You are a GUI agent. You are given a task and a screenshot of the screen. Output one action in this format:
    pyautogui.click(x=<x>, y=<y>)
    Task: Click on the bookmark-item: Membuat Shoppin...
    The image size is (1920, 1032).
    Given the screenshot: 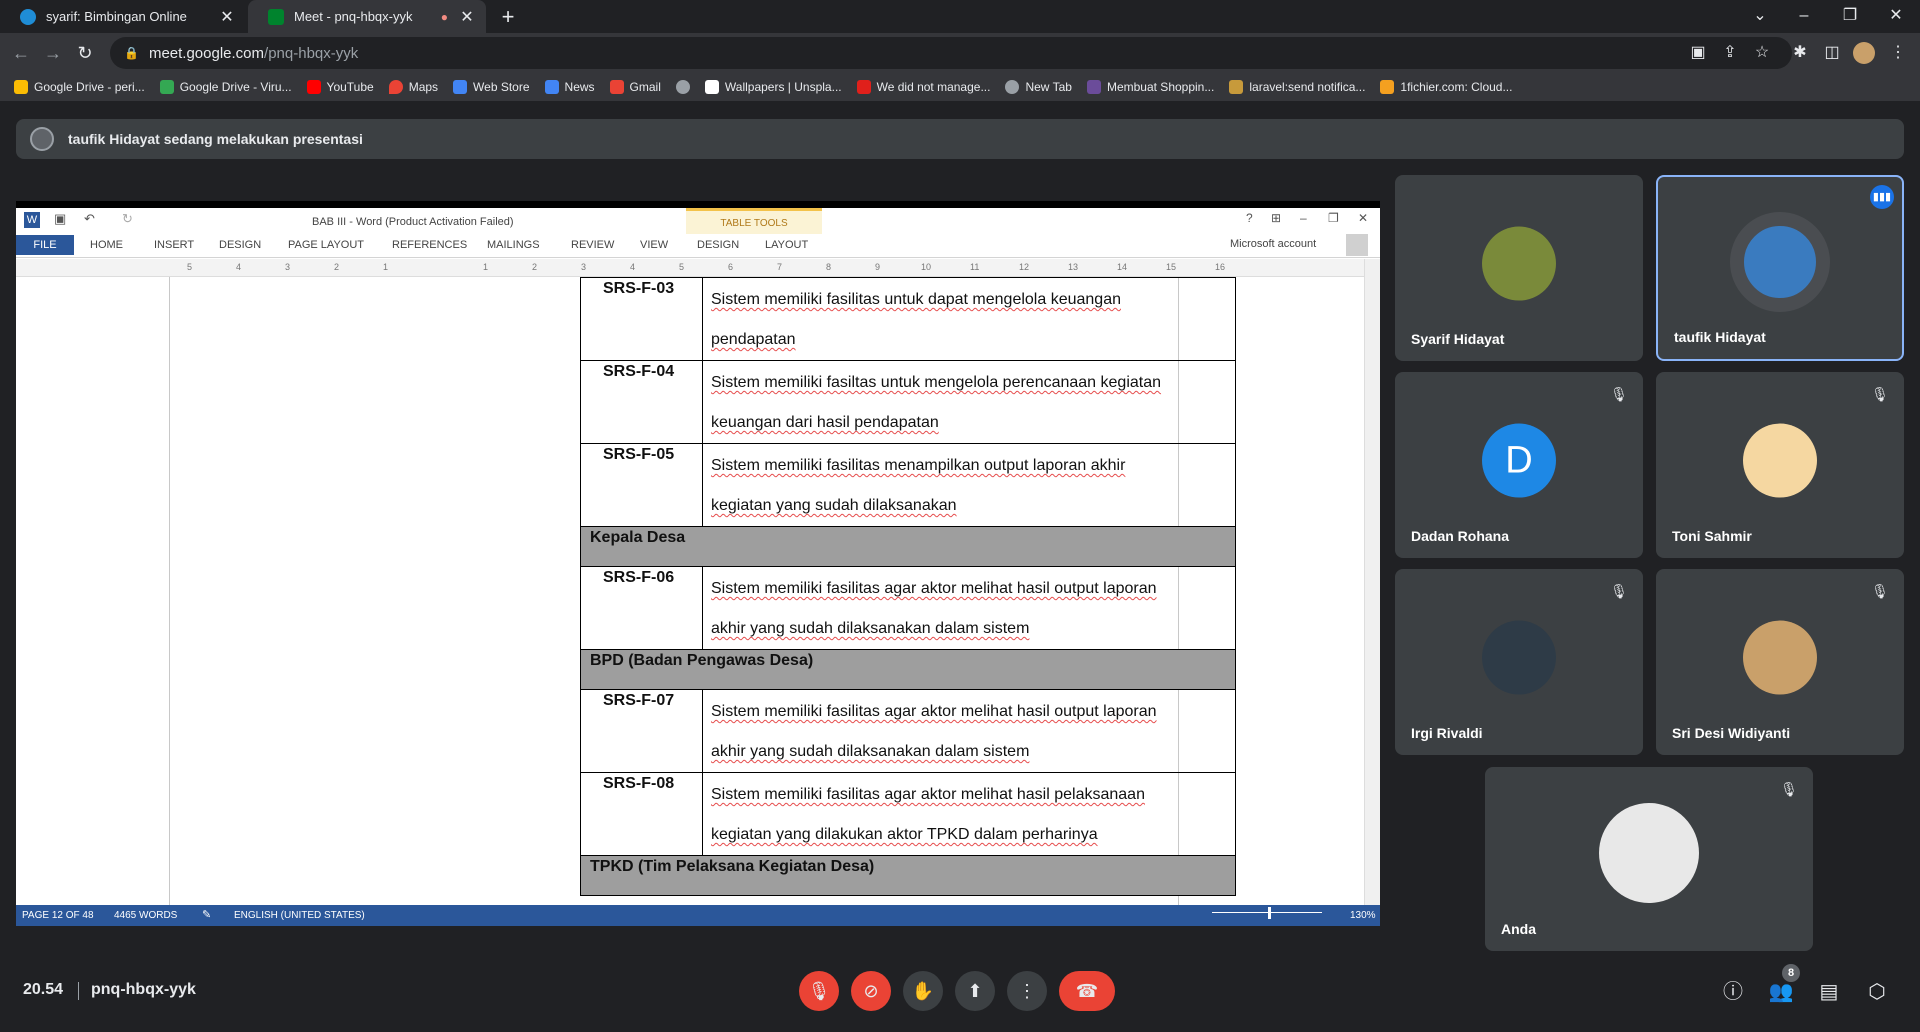 What is the action you would take?
    pyautogui.click(x=1150, y=87)
    